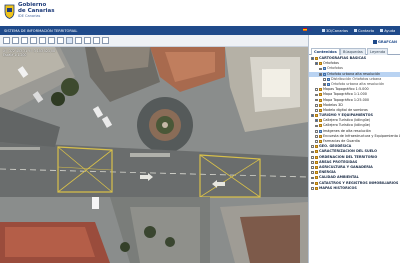 Image resolution: width=400 pixels, height=263 pixels. I want to click on measure-distance-icon, so click(78, 40).